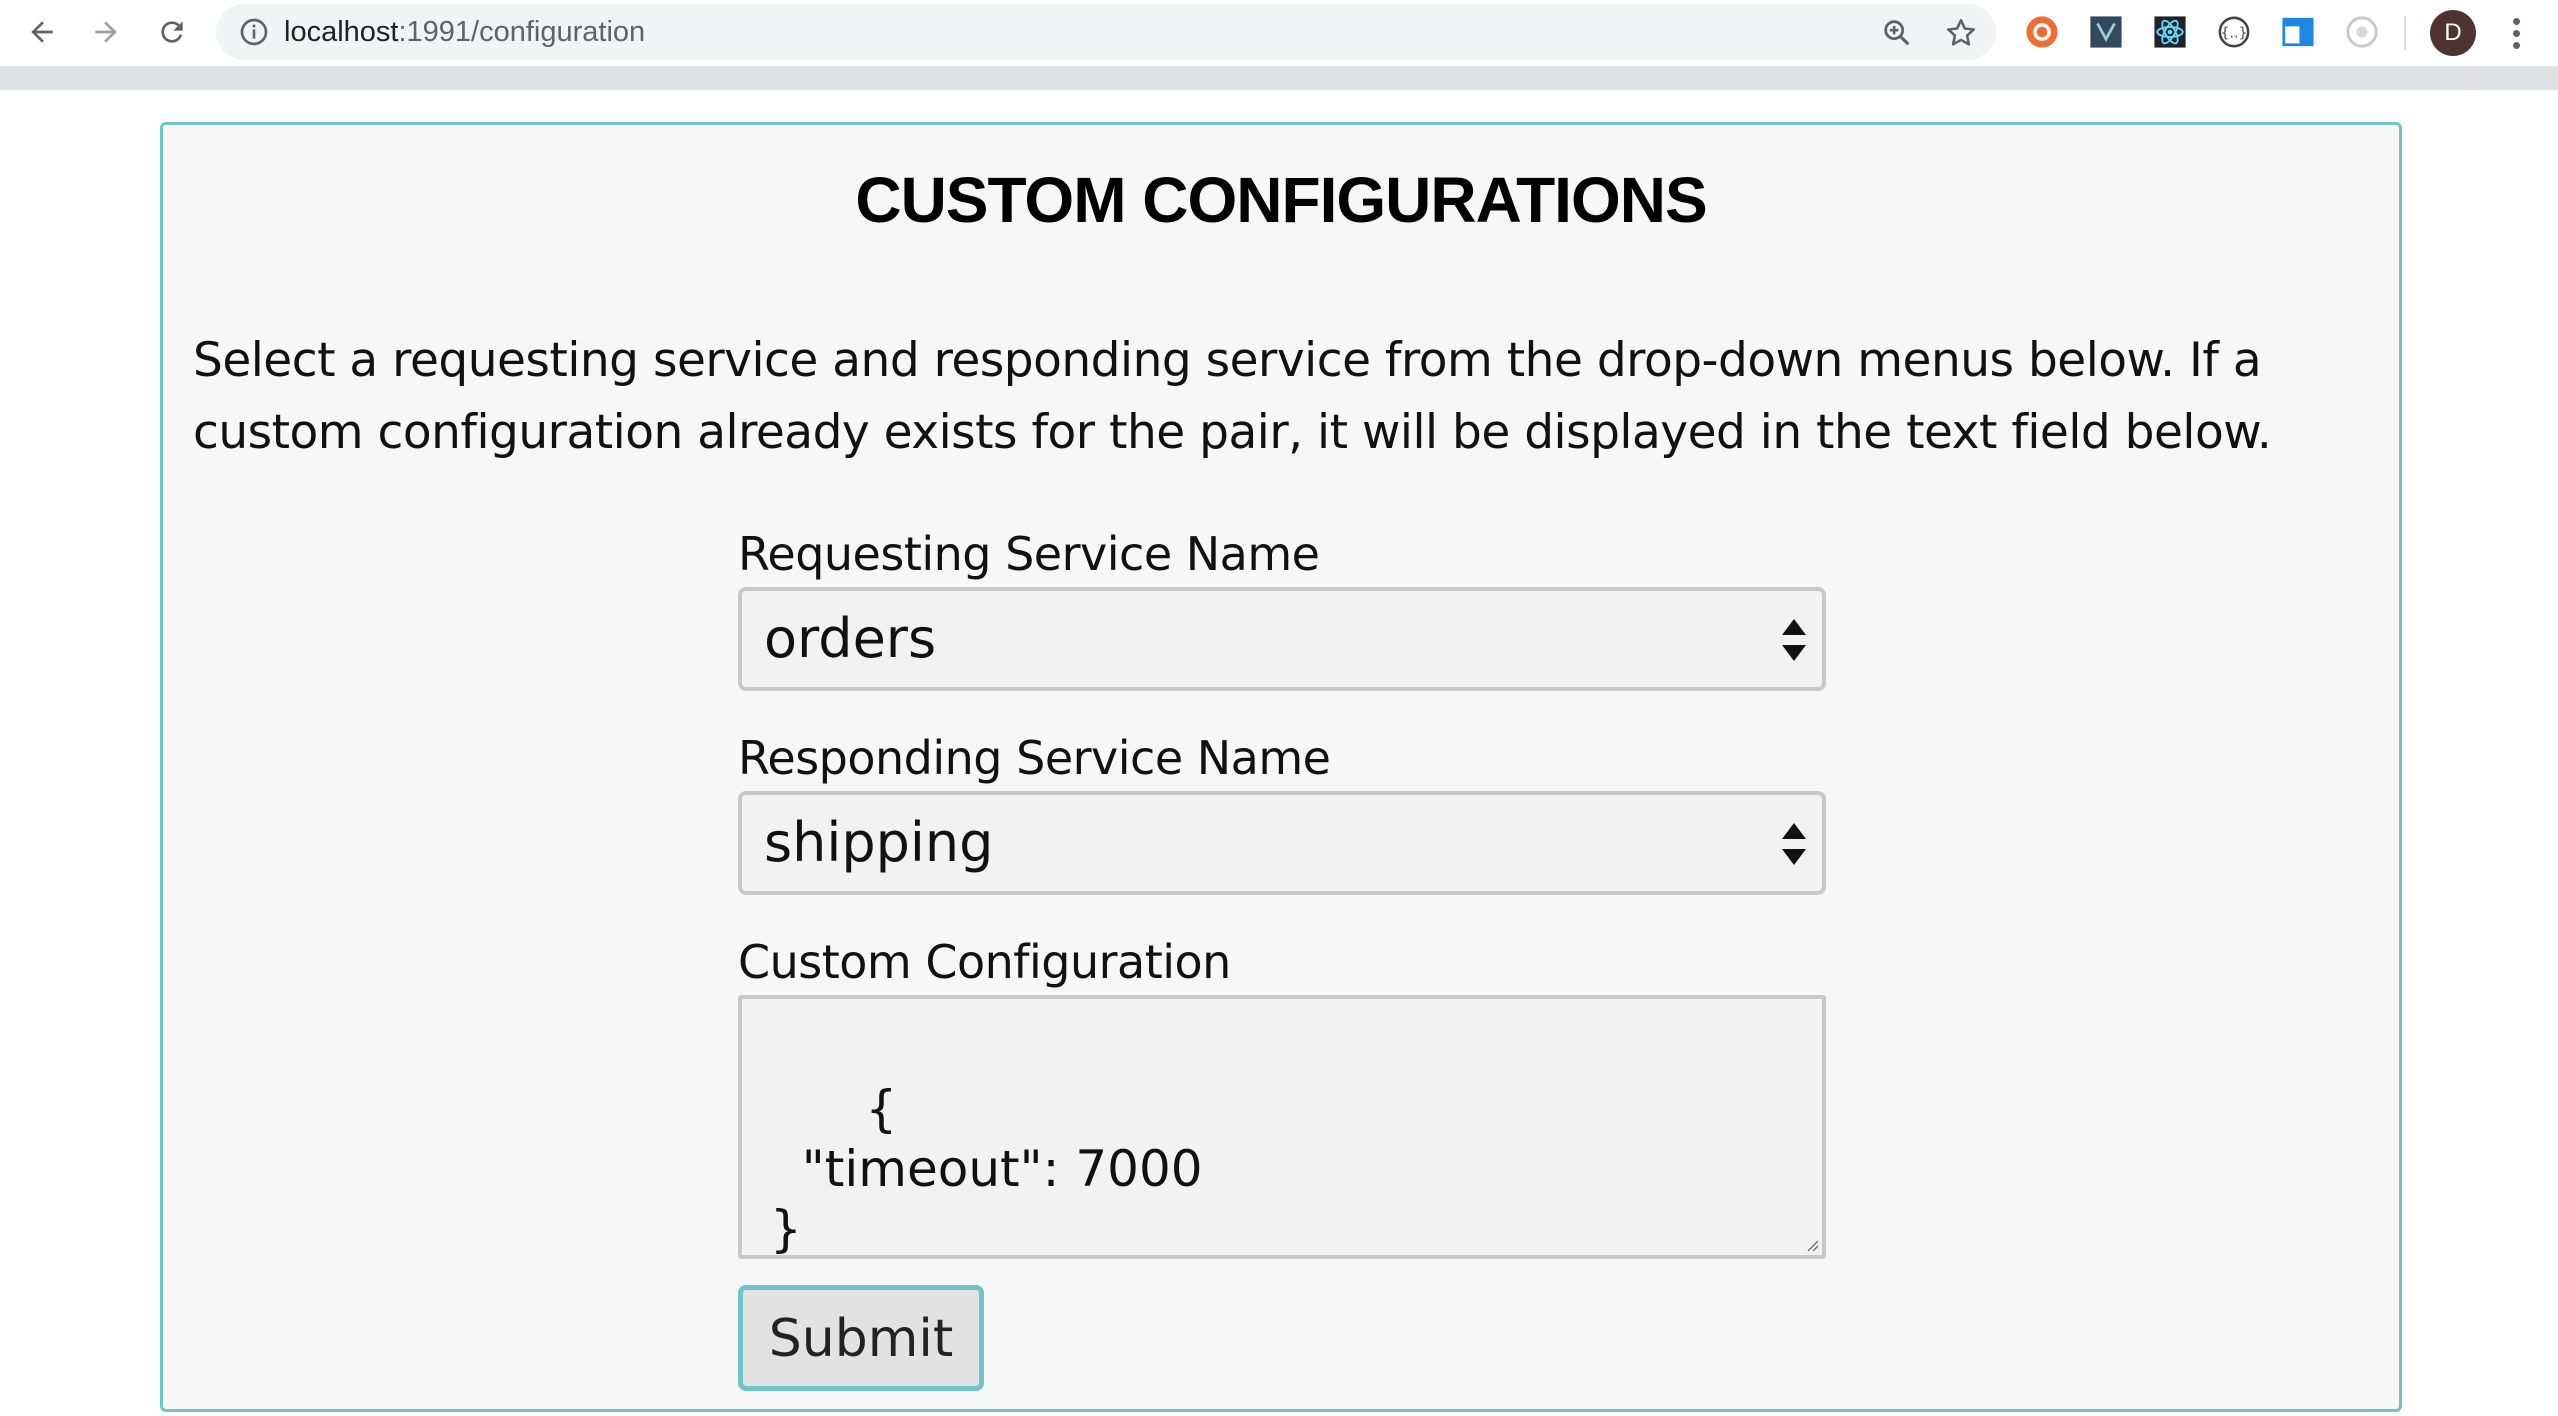 The width and height of the screenshot is (2558, 1416). I want to click on responding-service-select: shipping, so click(1282, 843).